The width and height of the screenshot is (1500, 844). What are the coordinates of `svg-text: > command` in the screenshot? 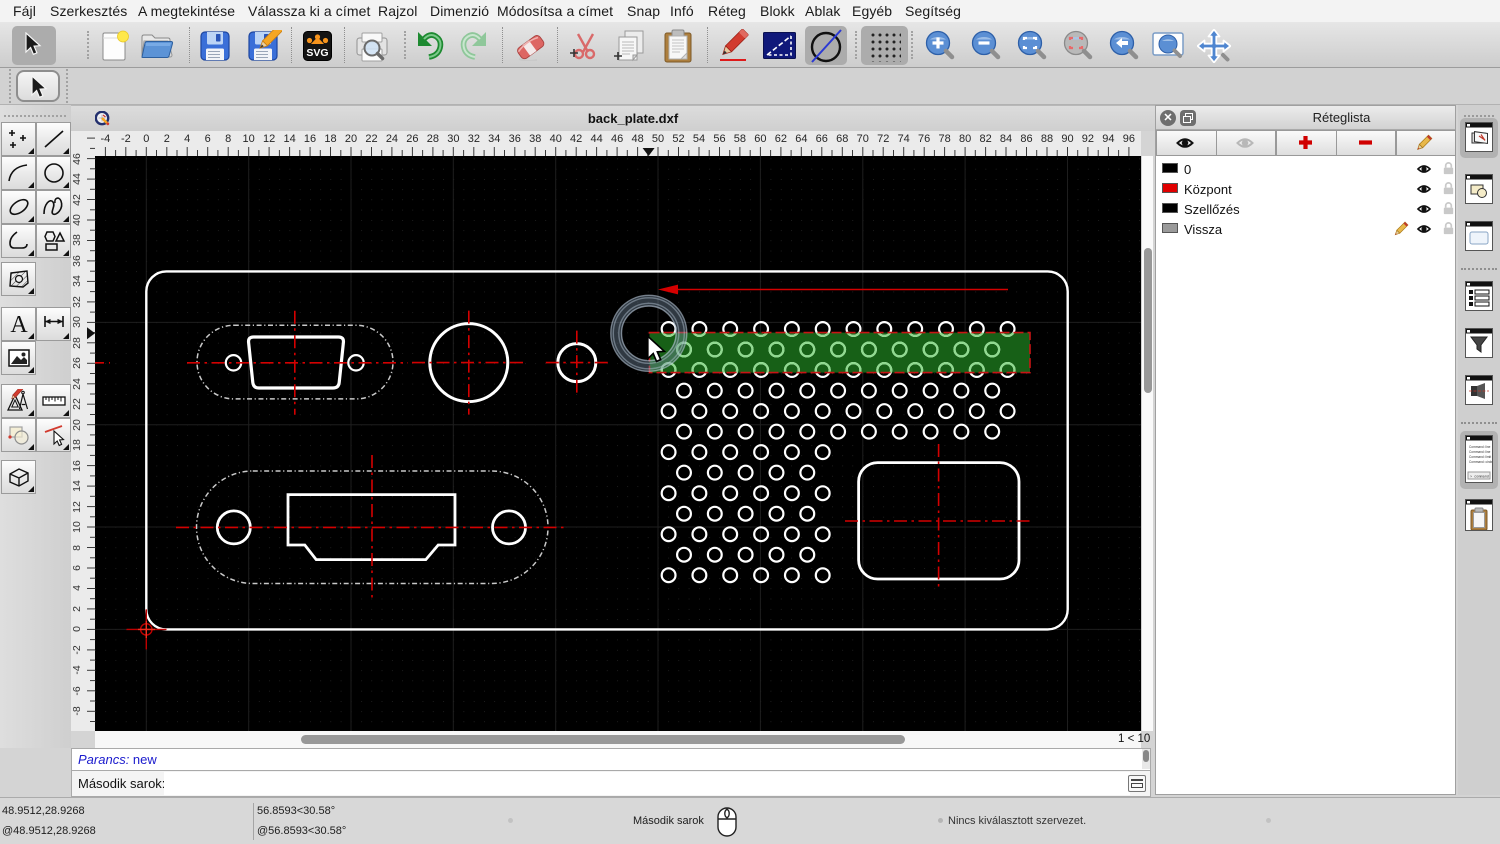 It's located at (1479, 477).